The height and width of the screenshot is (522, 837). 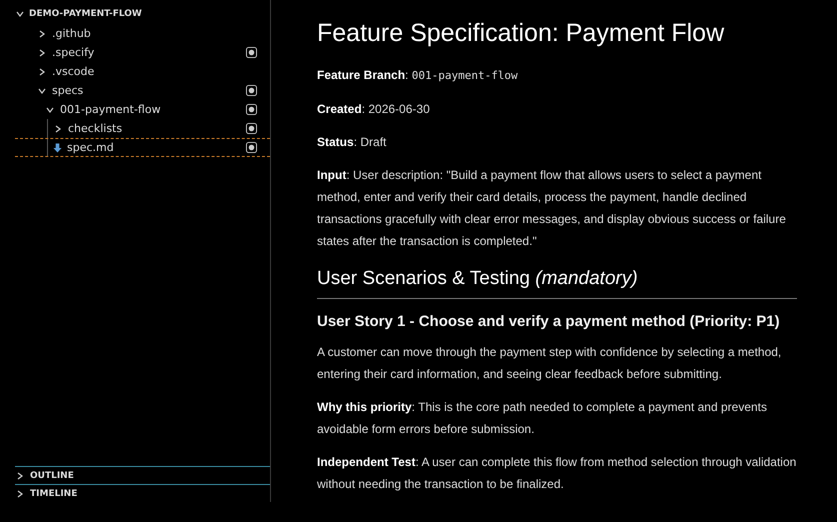 What do you see at coordinates (552, 208) in the screenshot?
I see `paragraph: Input: User description: "Build a payment flow that allows users to select a payment method, enter and verify their card details, process the payment, handle declined transactions gracefully with clear error messages, and display obvious success or failure states after the transaction is completed."` at bounding box center [552, 208].